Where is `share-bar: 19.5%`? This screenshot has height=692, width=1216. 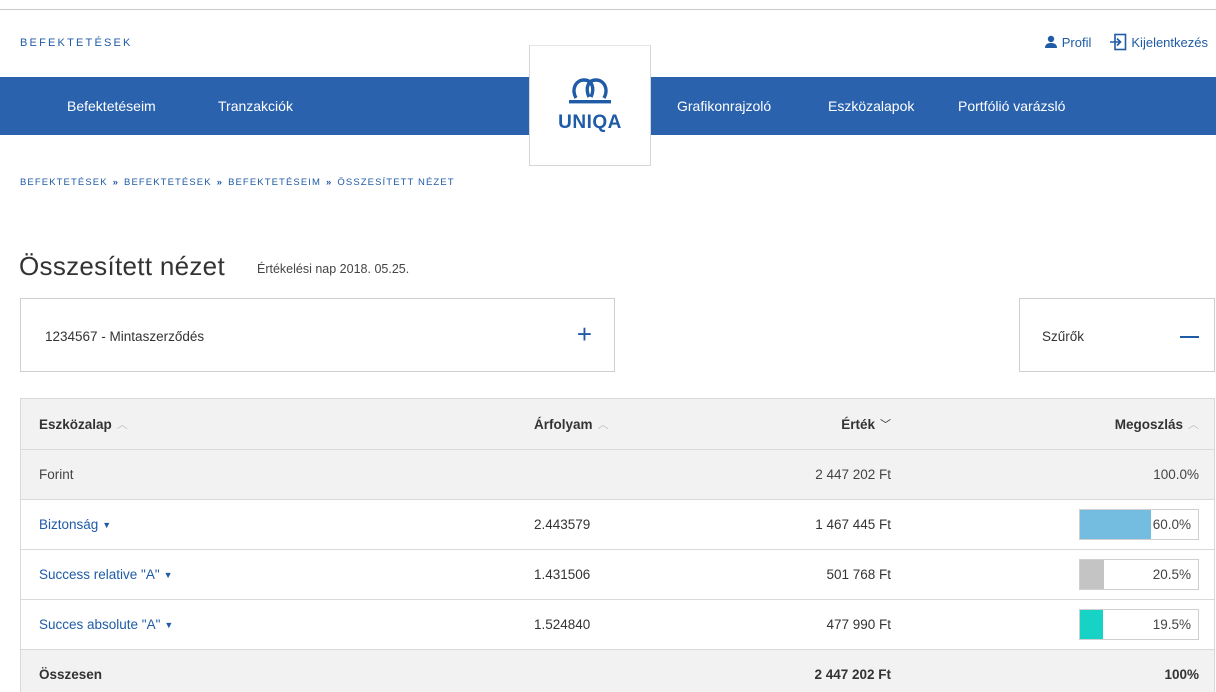 share-bar: 19.5% is located at coordinates (1139, 624).